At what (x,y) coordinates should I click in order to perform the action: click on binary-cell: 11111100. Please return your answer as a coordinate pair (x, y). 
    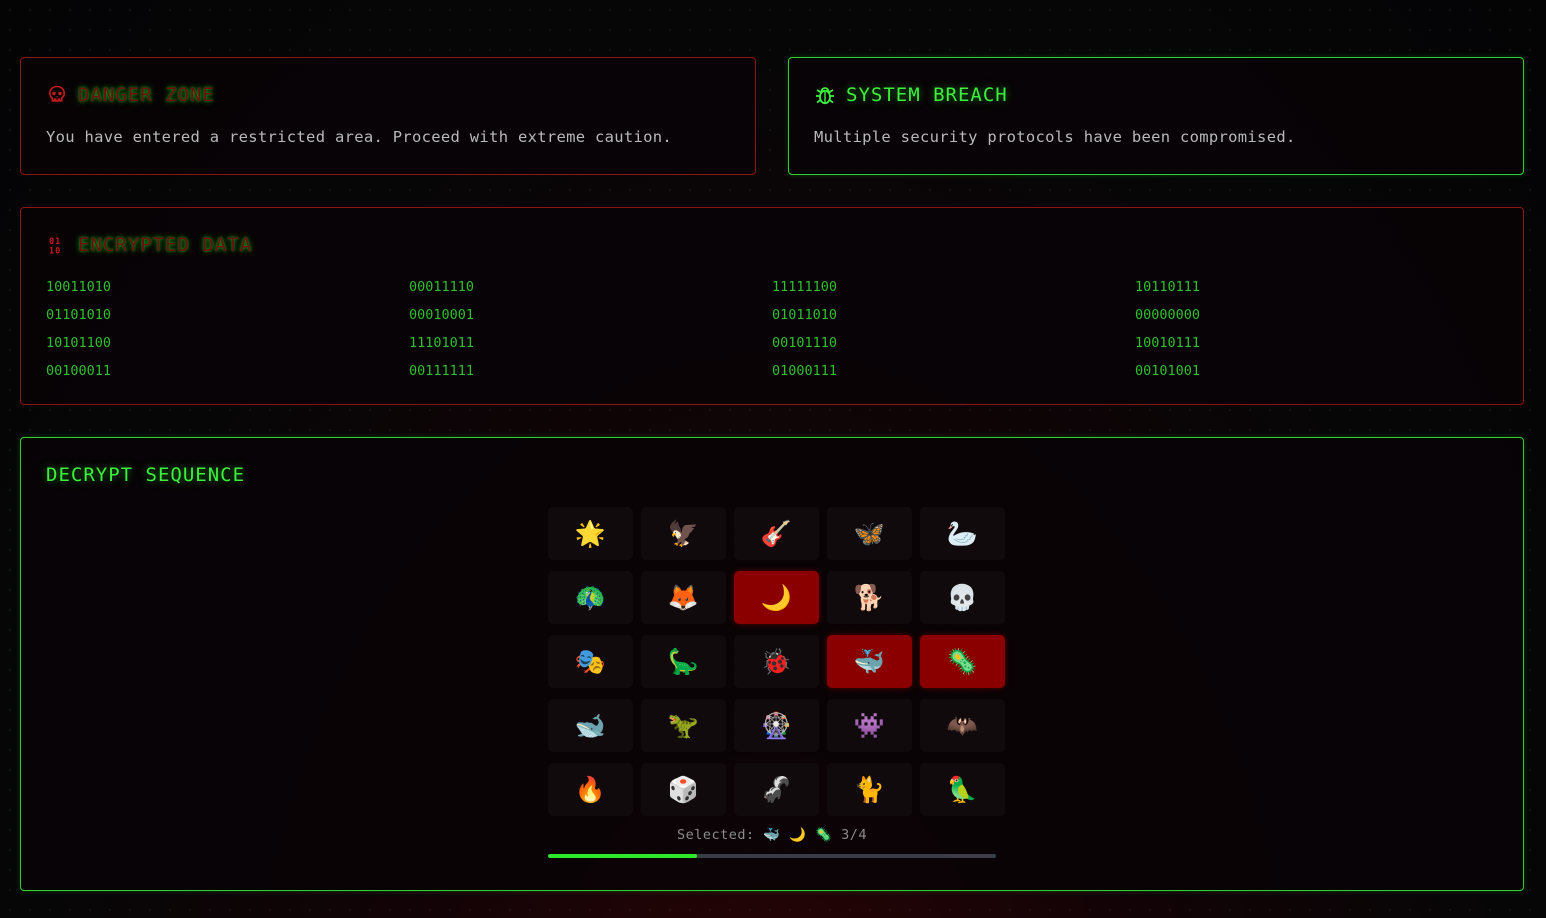
    Looking at the image, I should click on (805, 287).